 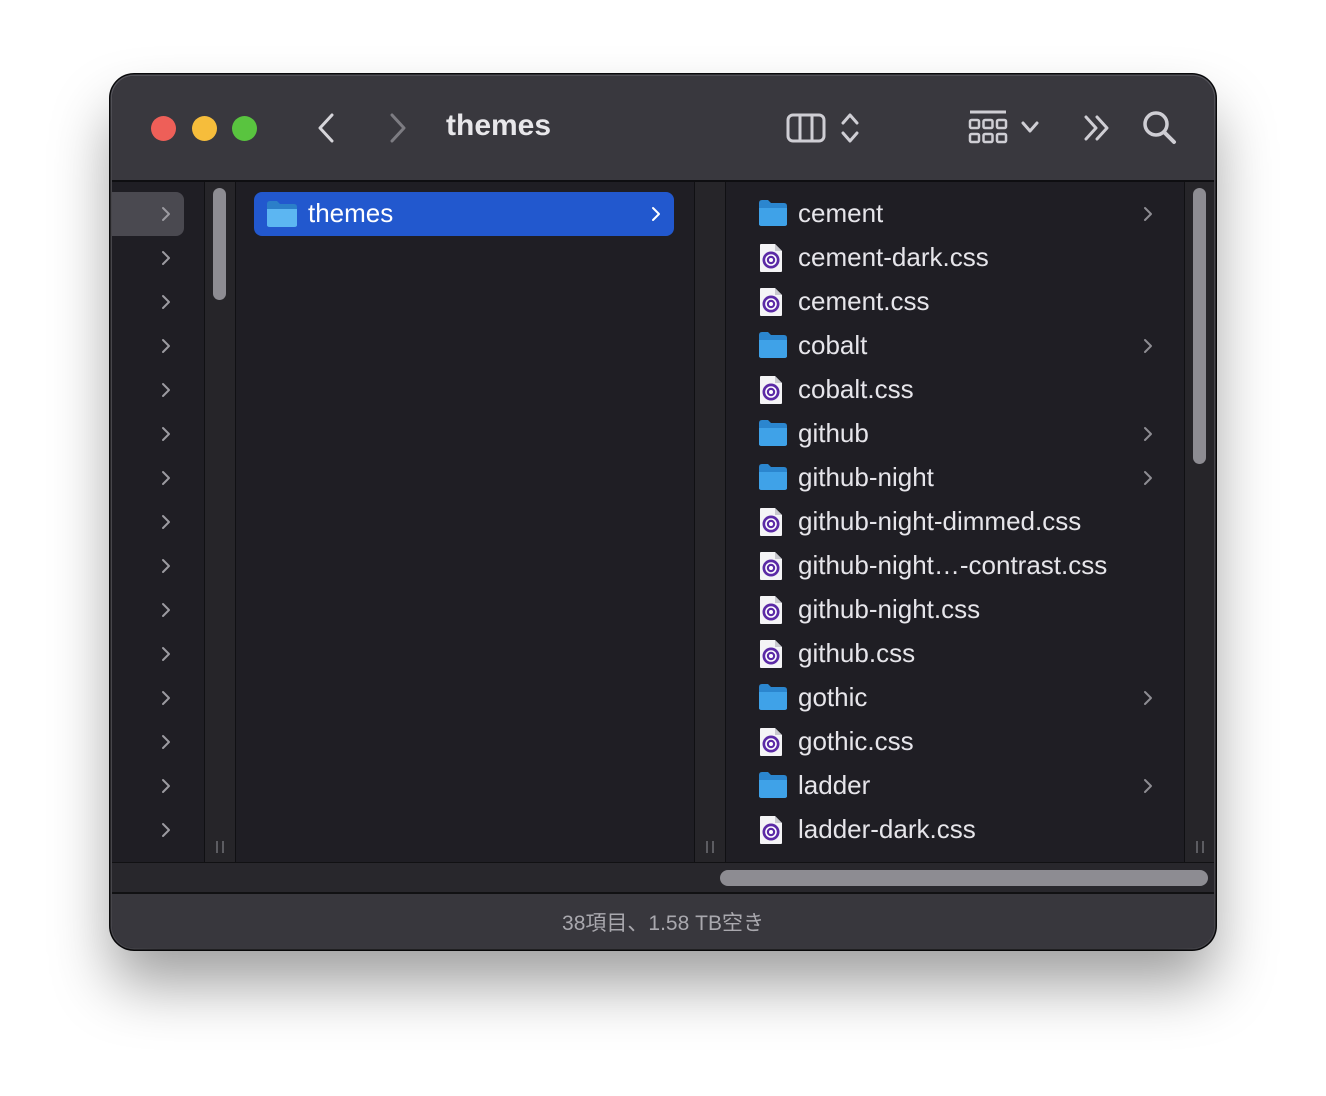 What do you see at coordinates (326, 128) in the screenshot?
I see `chevron-left-icon` at bounding box center [326, 128].